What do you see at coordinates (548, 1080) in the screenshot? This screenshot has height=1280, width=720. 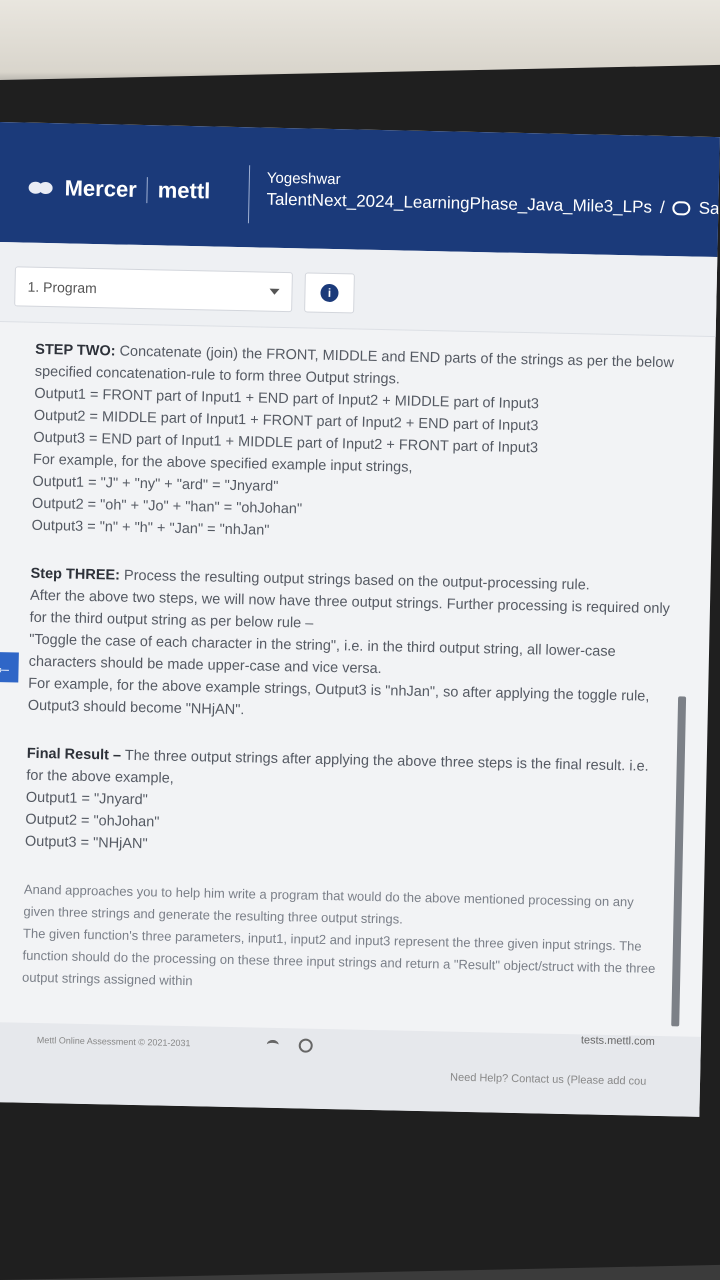 I see `help-link: Need Help? Contact us (Please add cou` at bounding box center [548, 1080].